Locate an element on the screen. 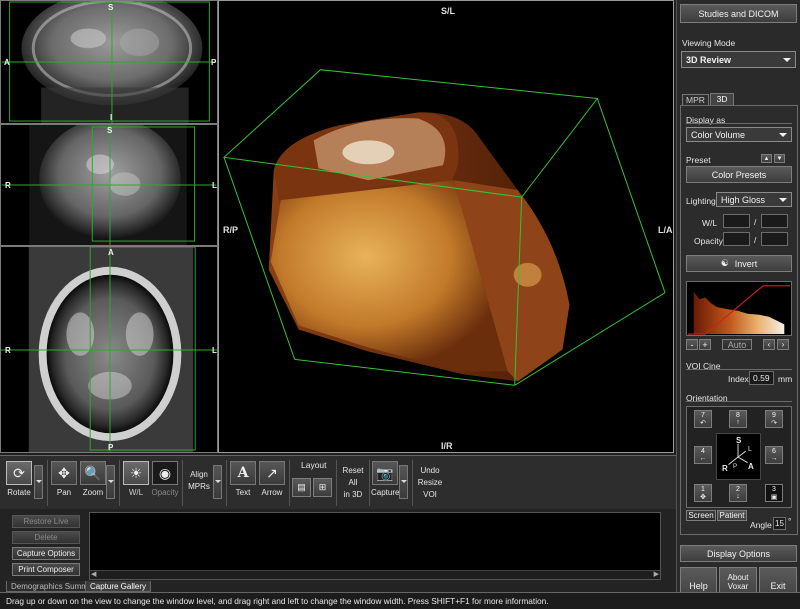 This screenshot has height=609, width=800. orient-key-4-label: 4 is located at coordinates (703, 451).